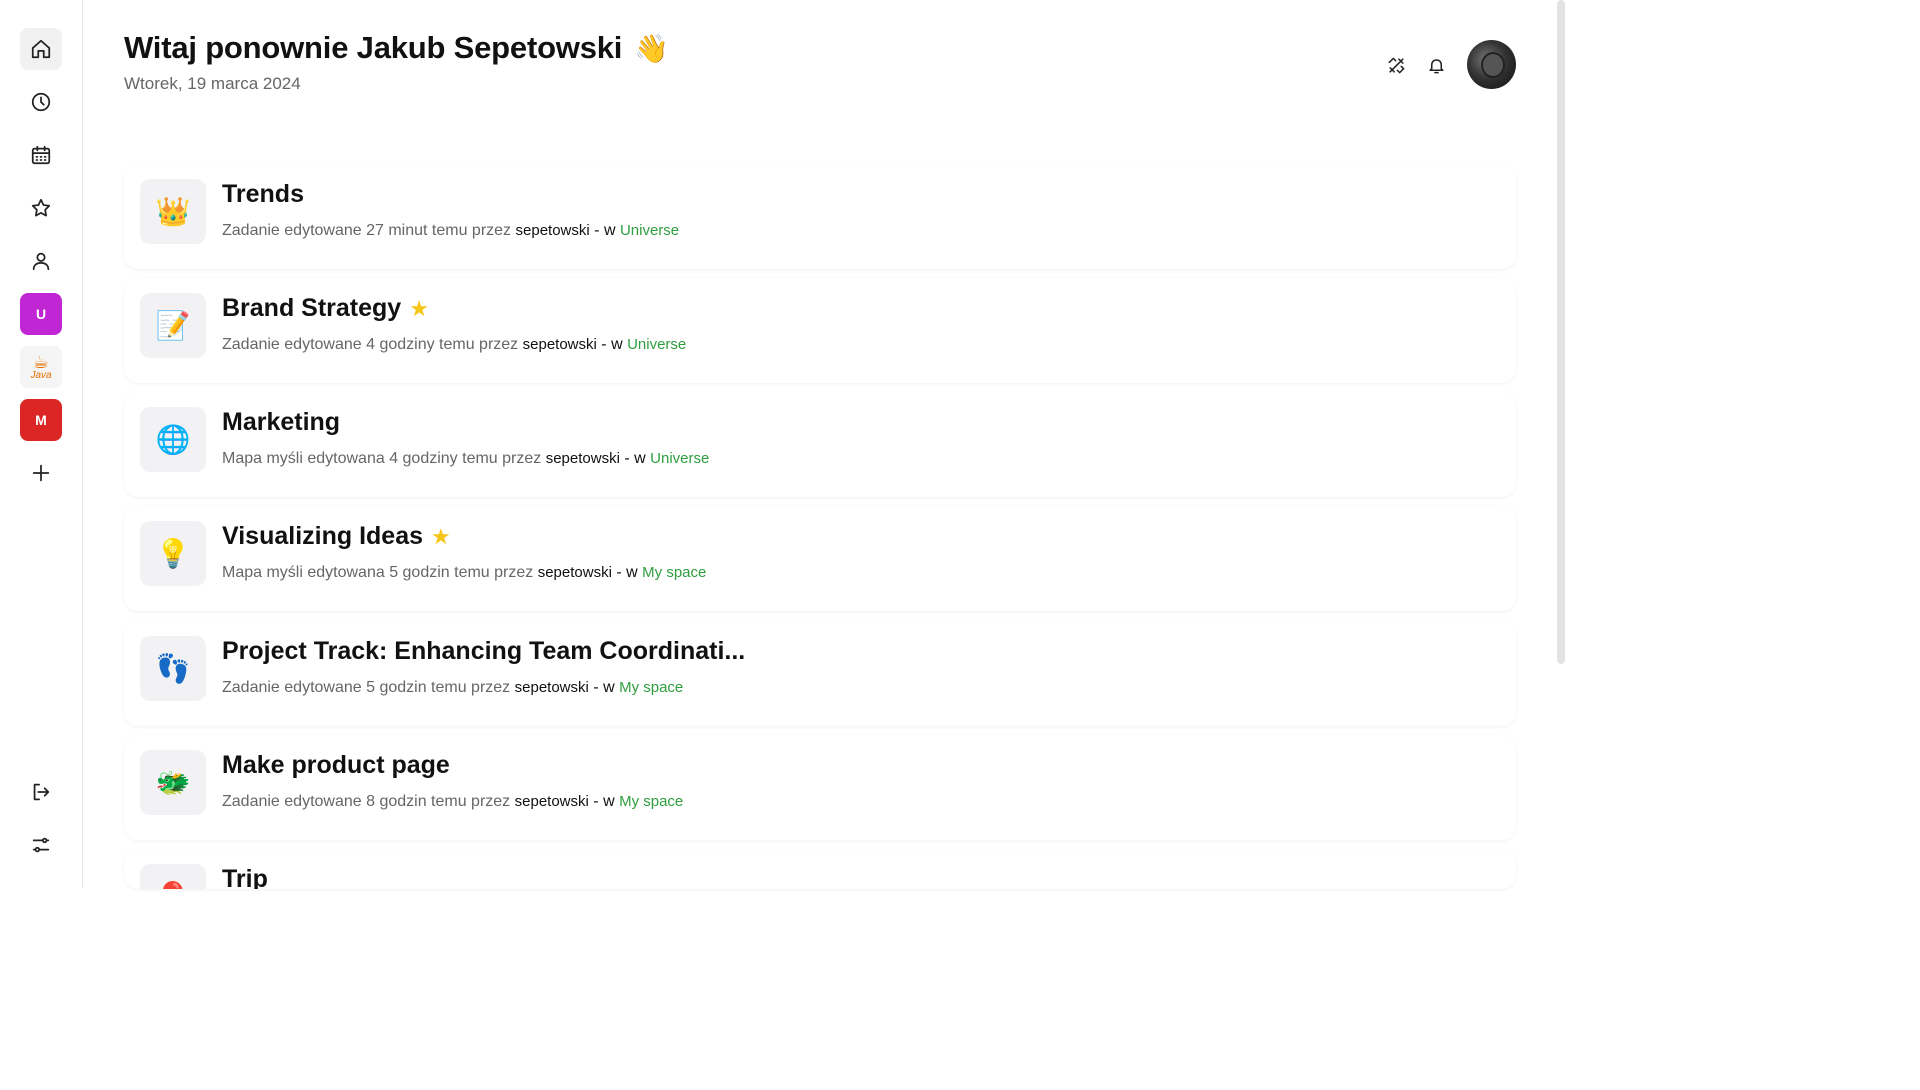  What do you see at coordinates (41, 444) in the screenshot?
I see `sidebar: U ☕ Java M` at bounding box center [41, 444].